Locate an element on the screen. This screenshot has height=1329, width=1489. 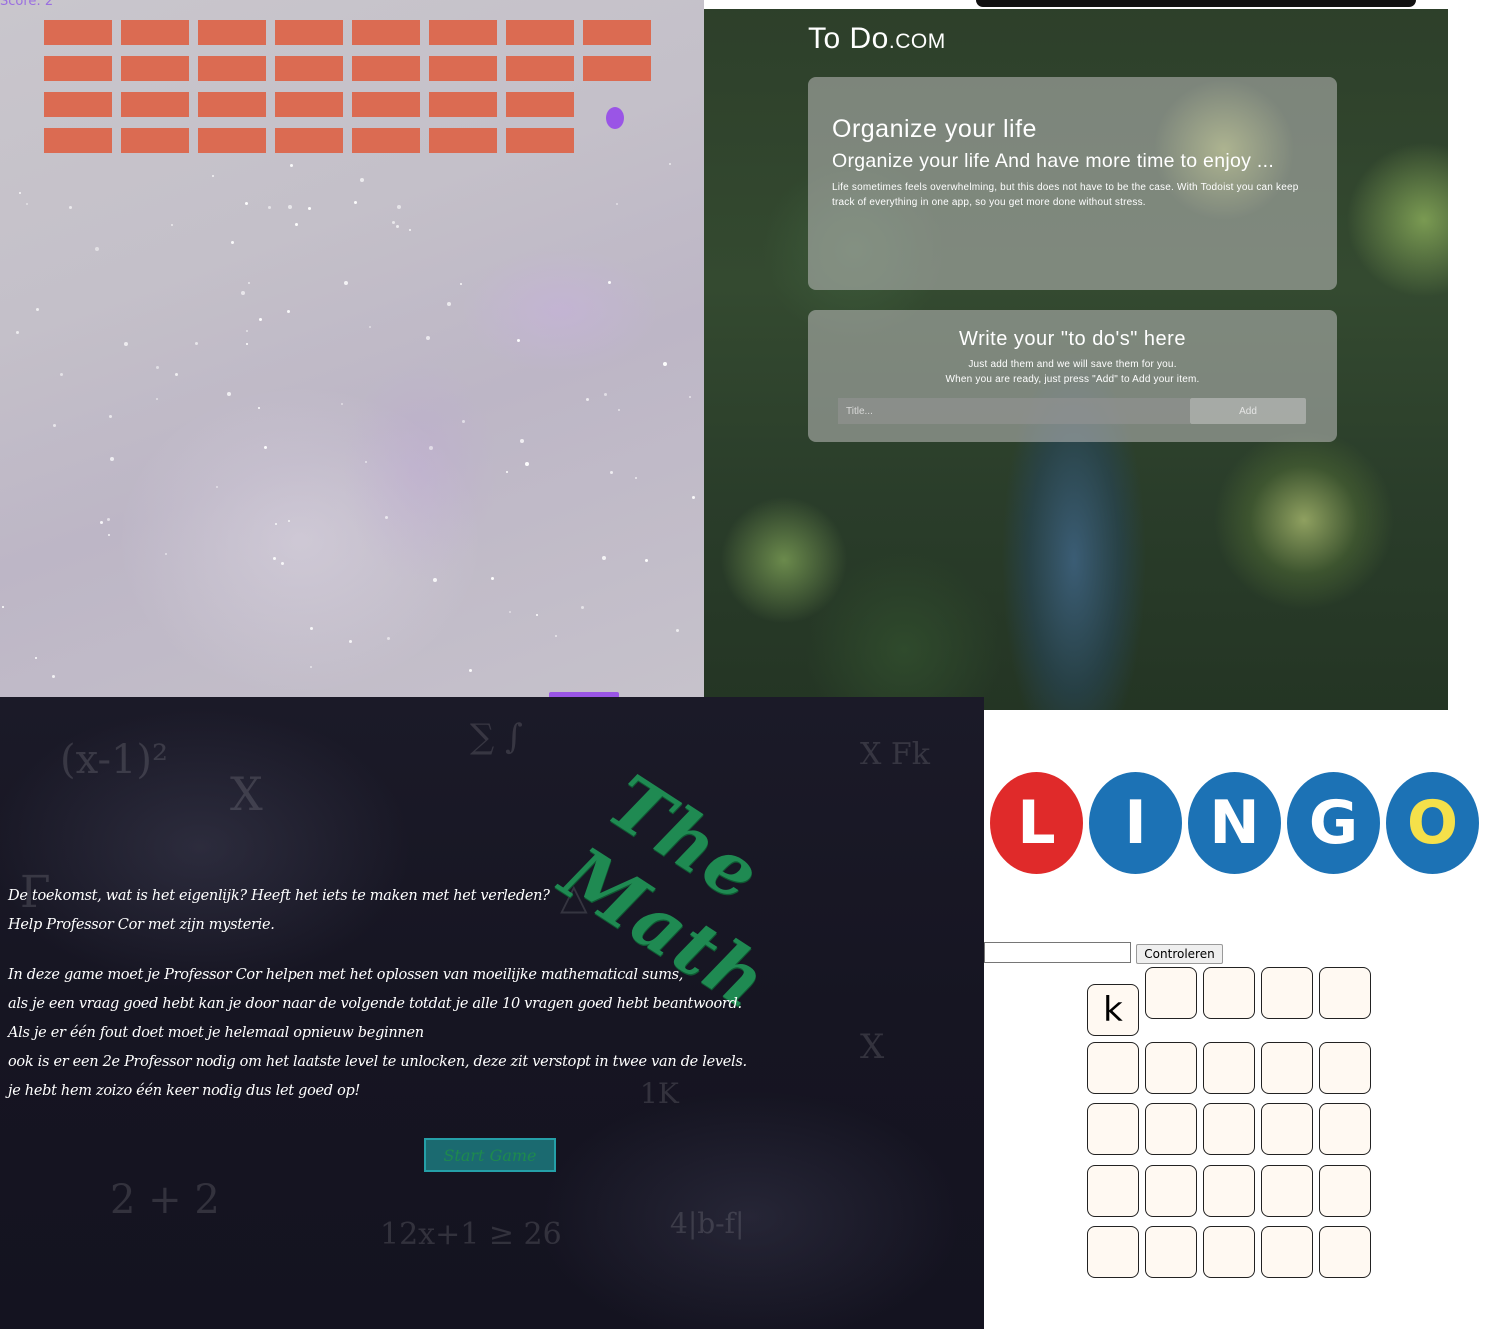
ball is located at coordinates (615, 118).